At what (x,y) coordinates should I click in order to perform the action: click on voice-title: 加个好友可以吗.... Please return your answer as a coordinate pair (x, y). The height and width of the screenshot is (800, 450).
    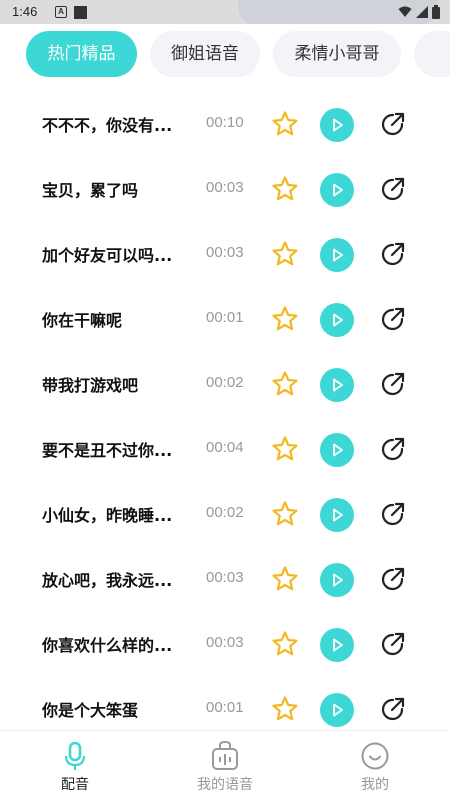
    Looking at the image, I should click on (107, 255).